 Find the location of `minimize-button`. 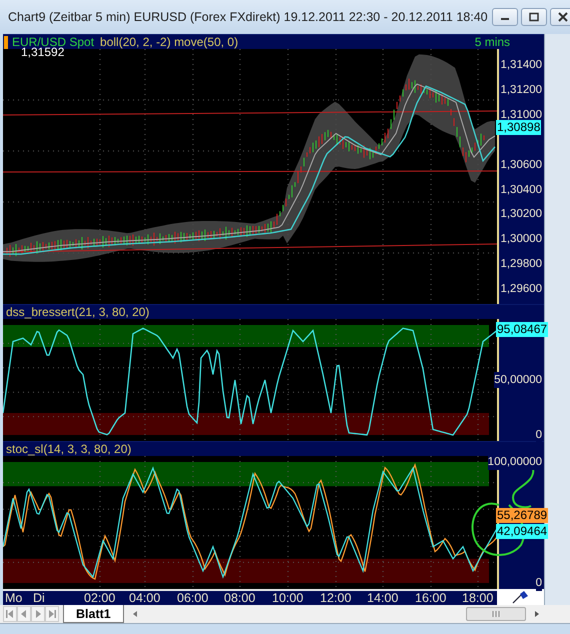

minimize-button is located at coordinates (505, 17).